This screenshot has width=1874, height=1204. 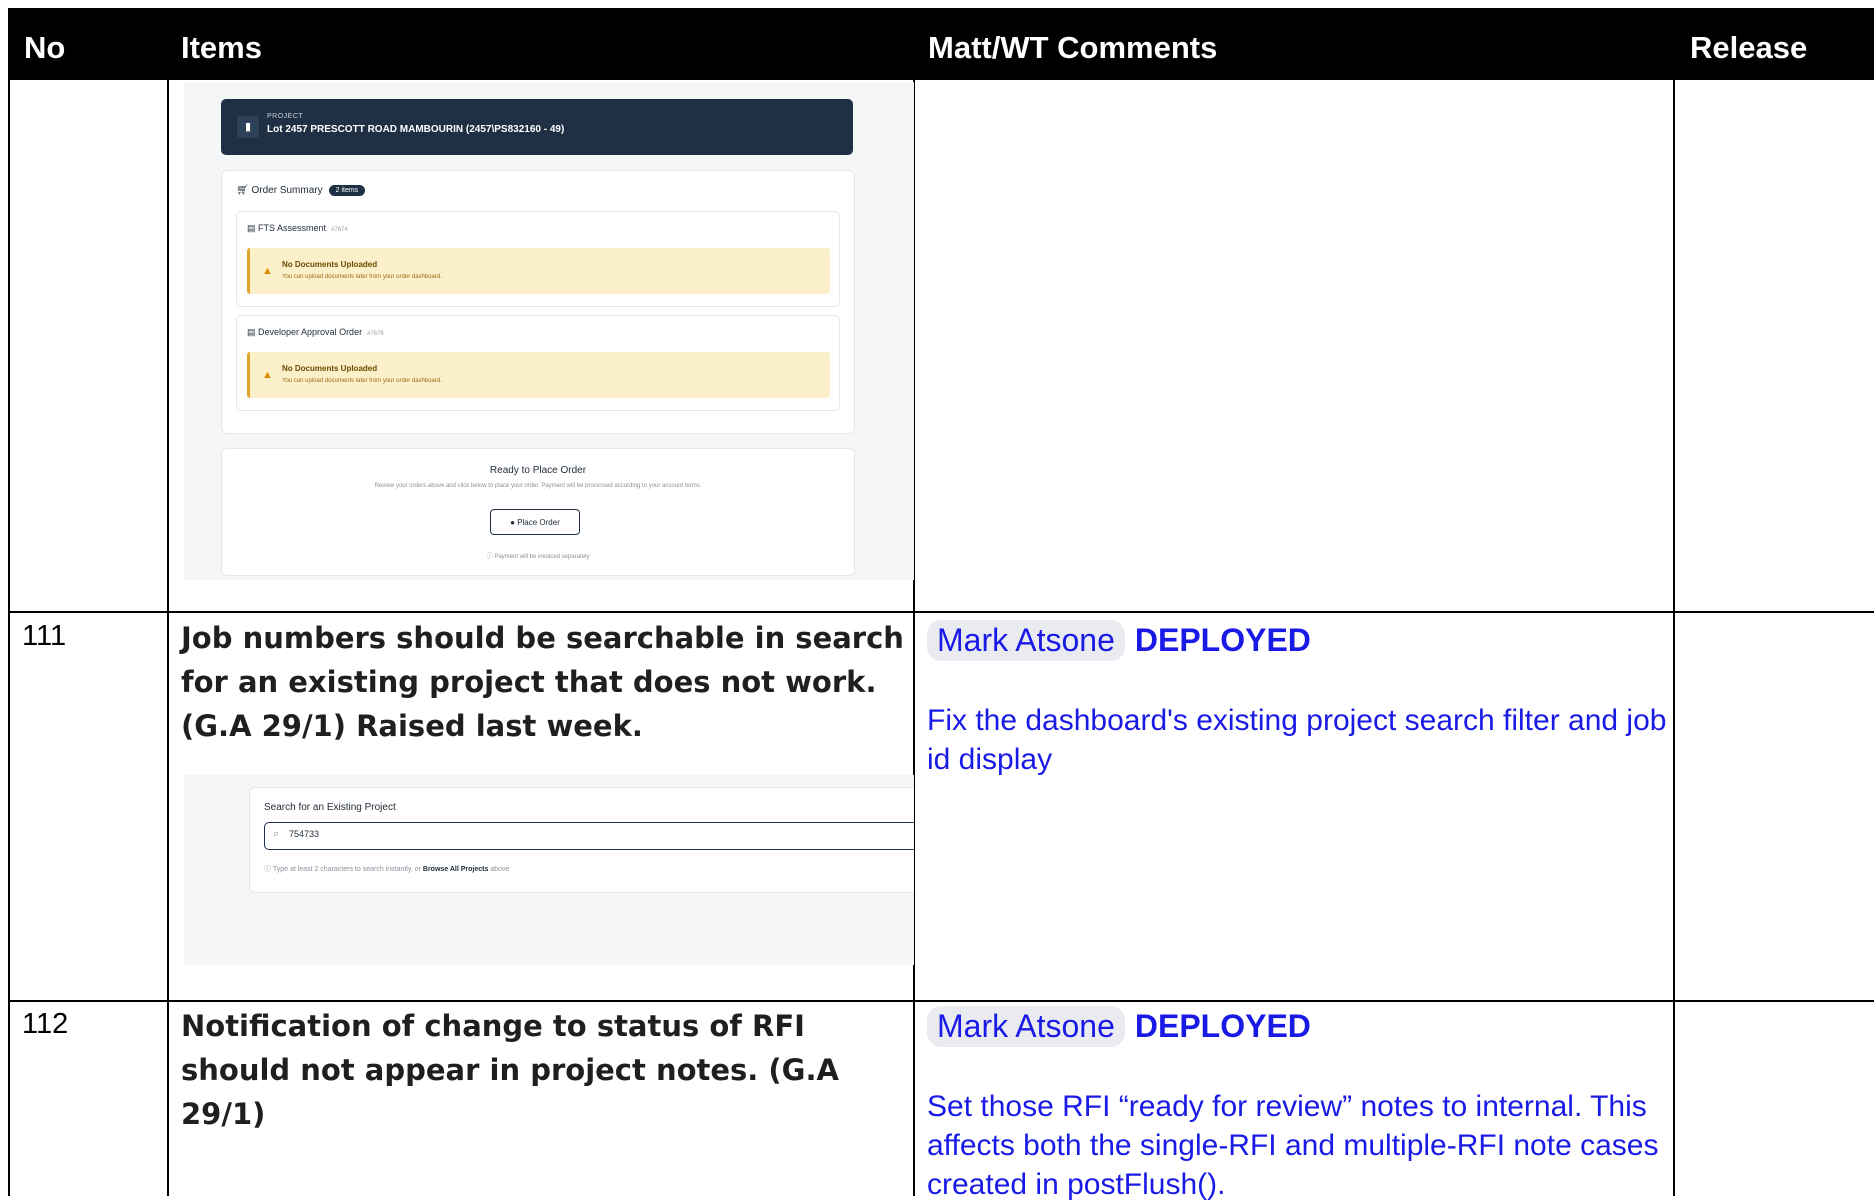 I want to click on header-items: Items, so click(x=221, y=47).